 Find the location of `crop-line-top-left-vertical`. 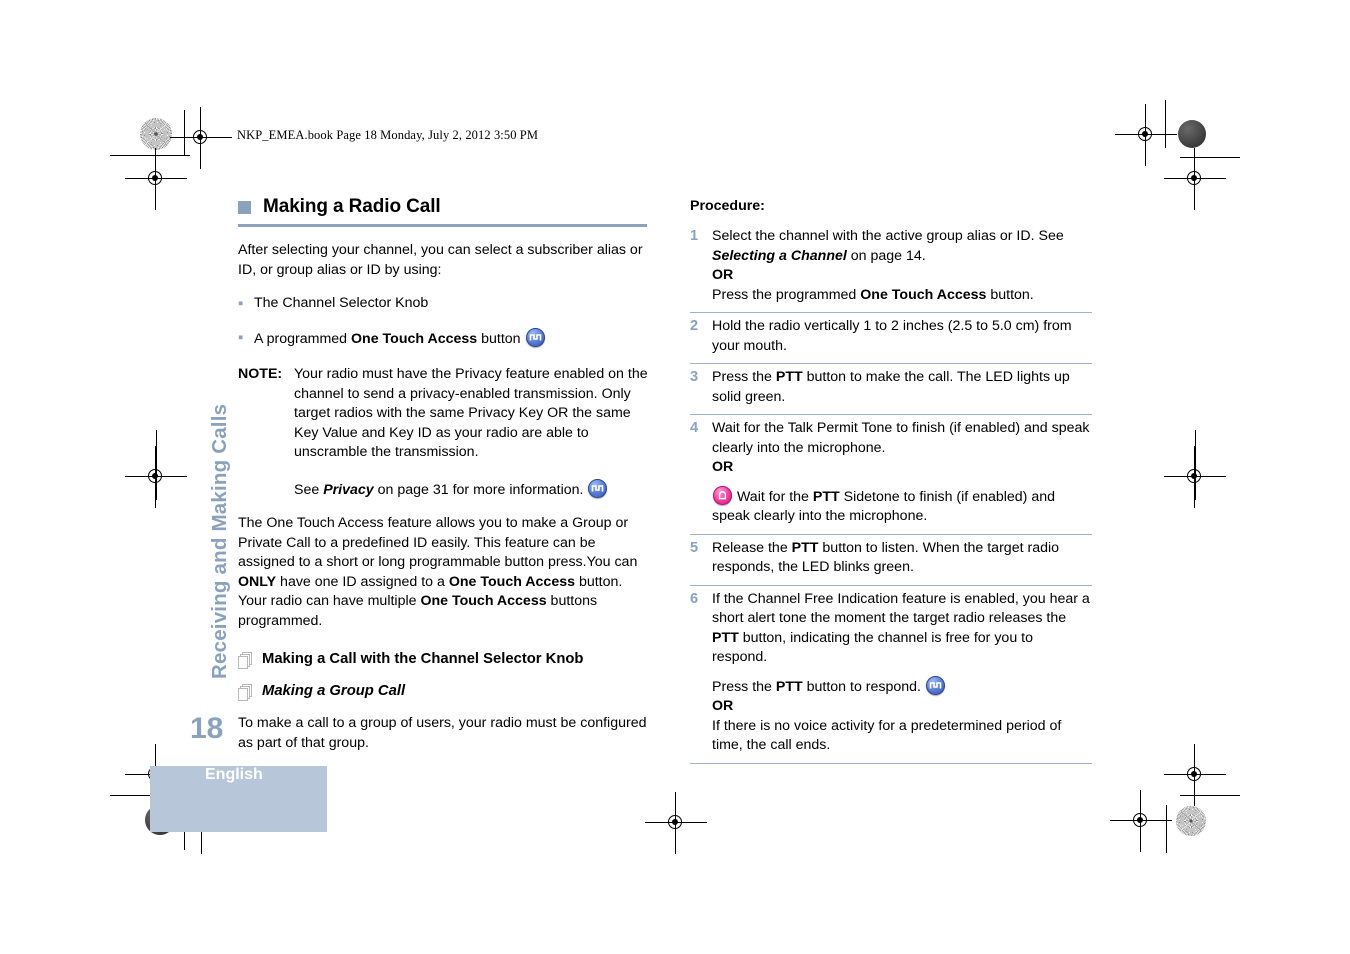

crop-line-top-left-vertical is located at coordinates (184, 132).